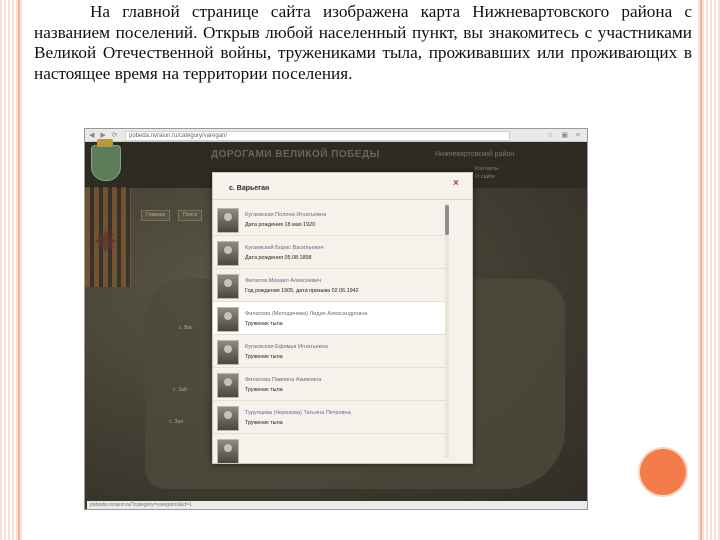 This screenshot has width=720, height=540. What do you see at coordinates (185, 328) in the screenshot?
I see `map-label-settlement: с. Ваг` at bounding box center [185, 328].